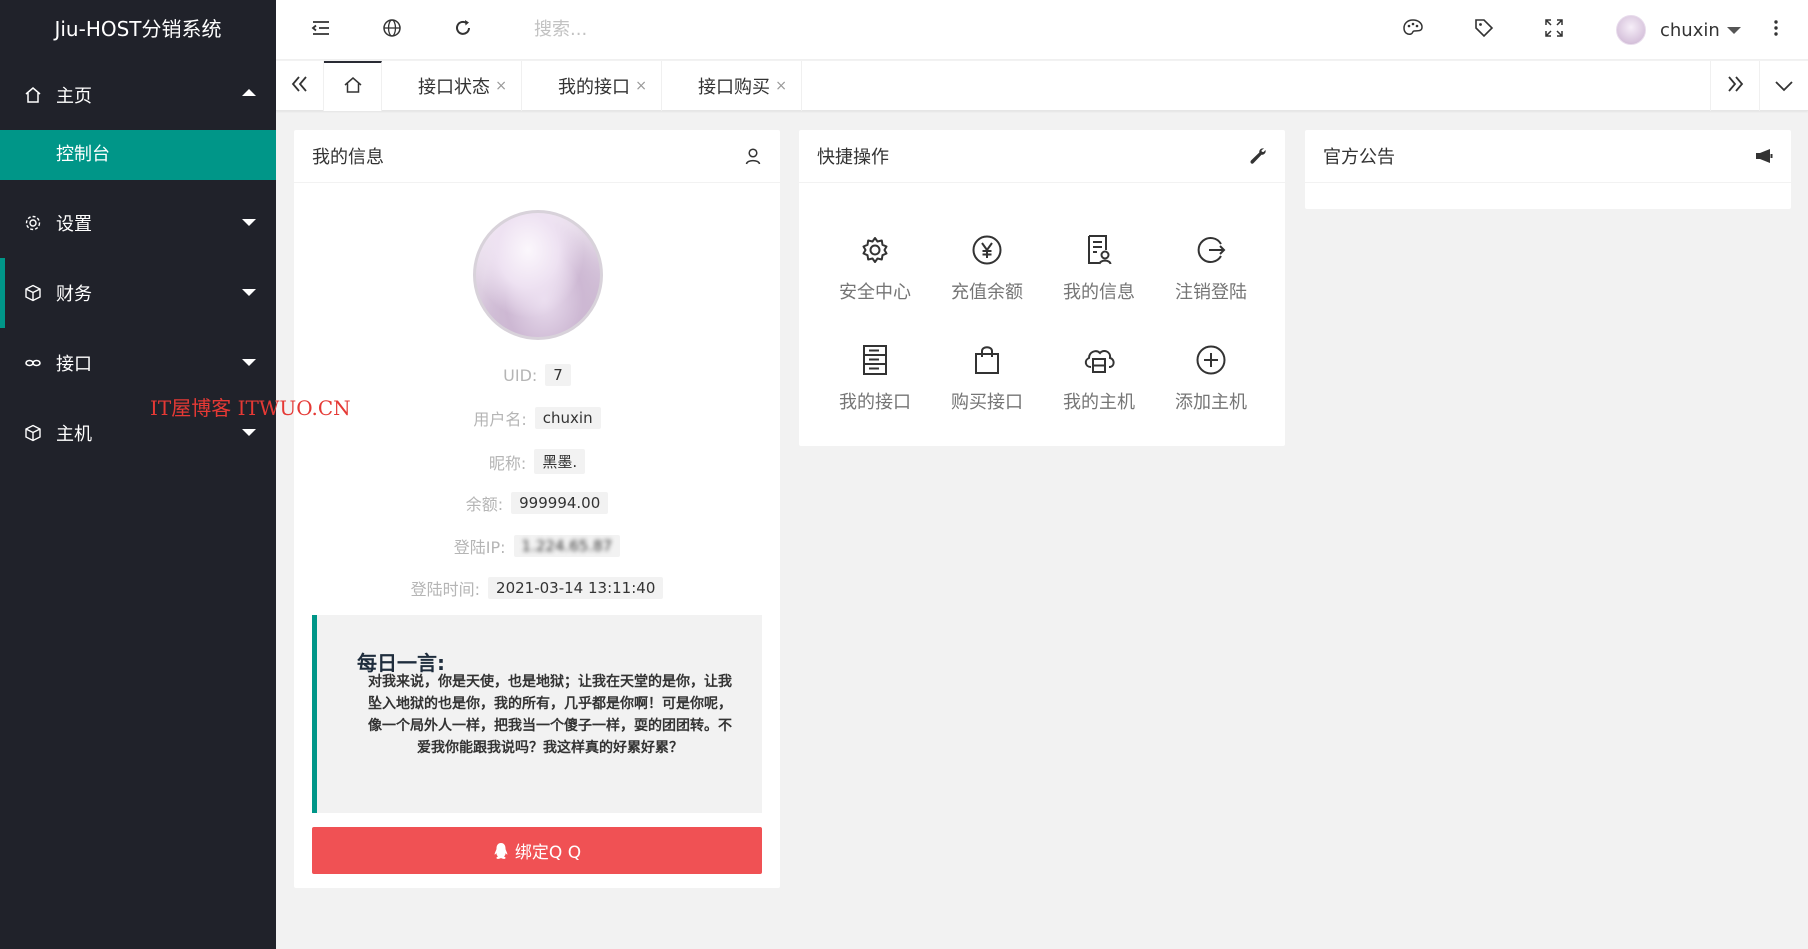  I want to click on more-vertical-icon, so click(1776, 30).